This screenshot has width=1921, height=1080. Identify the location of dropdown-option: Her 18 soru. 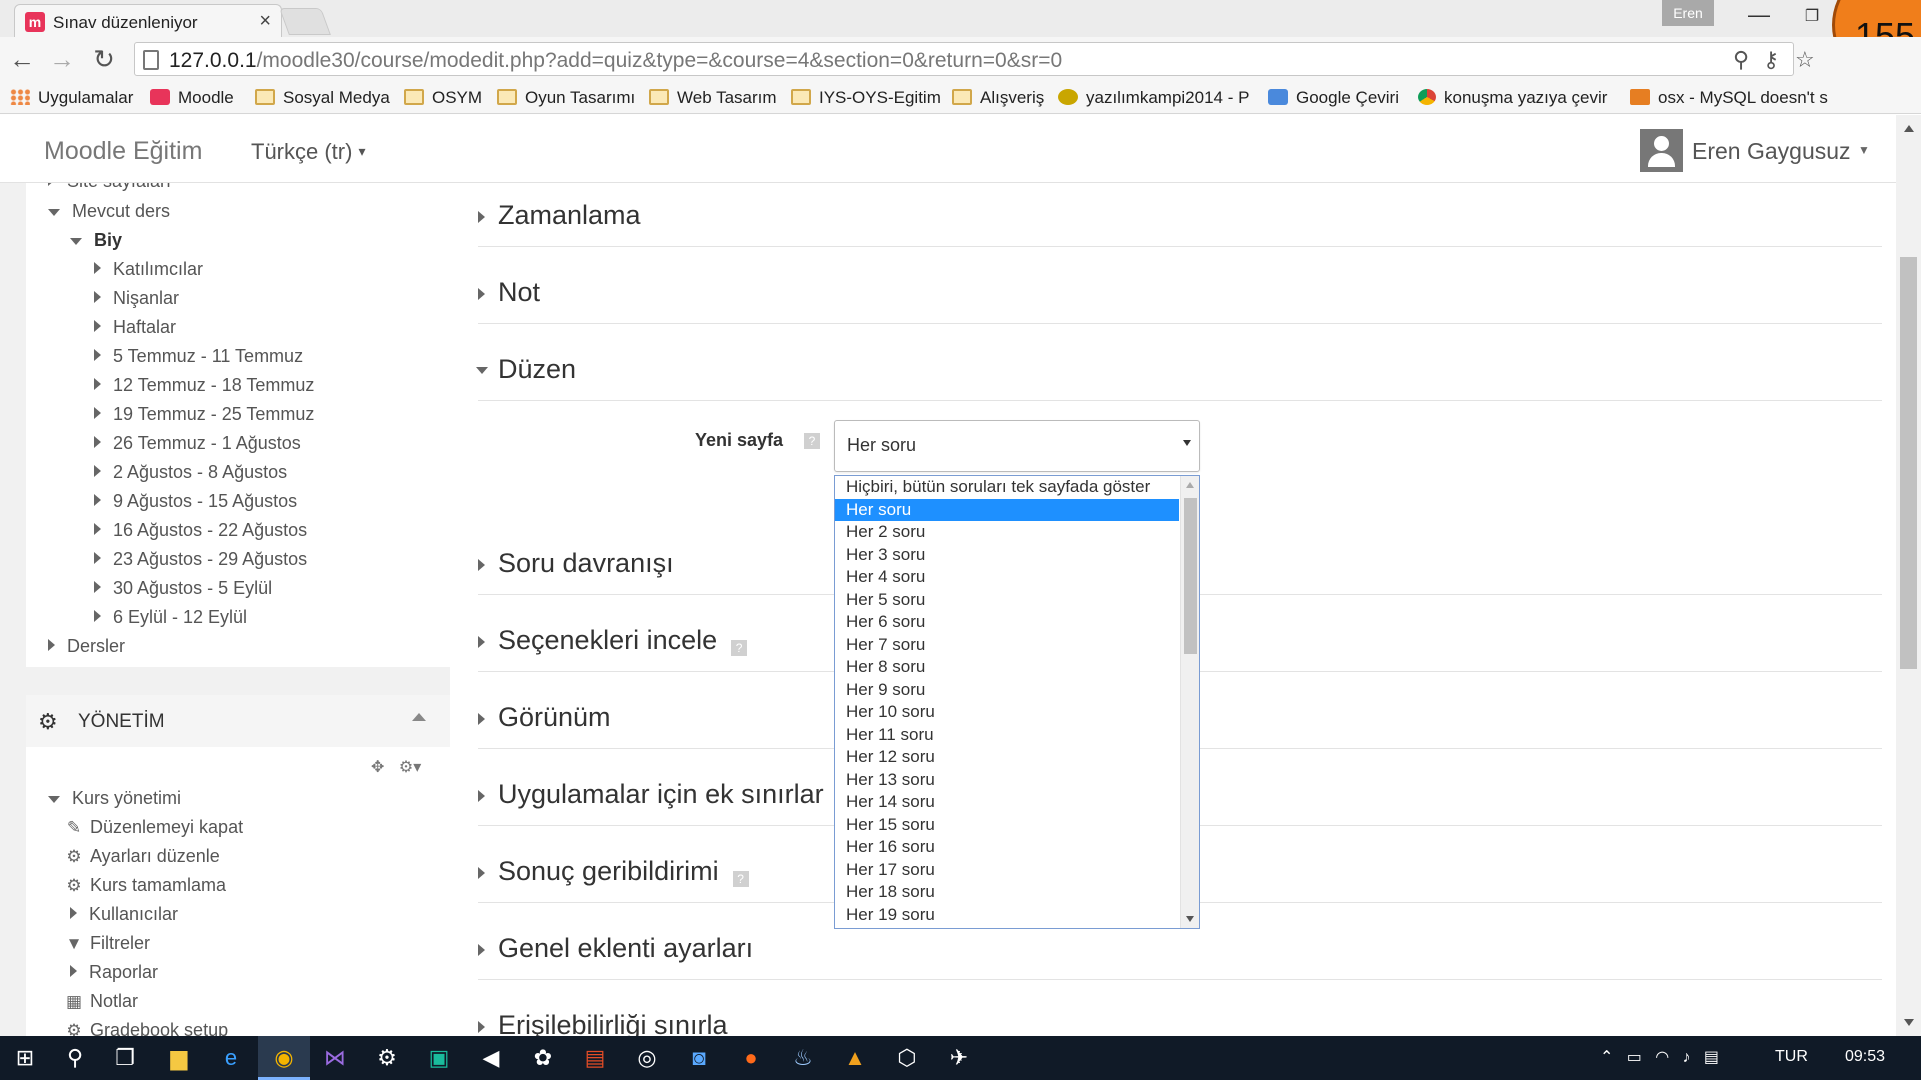
(1007, 892).